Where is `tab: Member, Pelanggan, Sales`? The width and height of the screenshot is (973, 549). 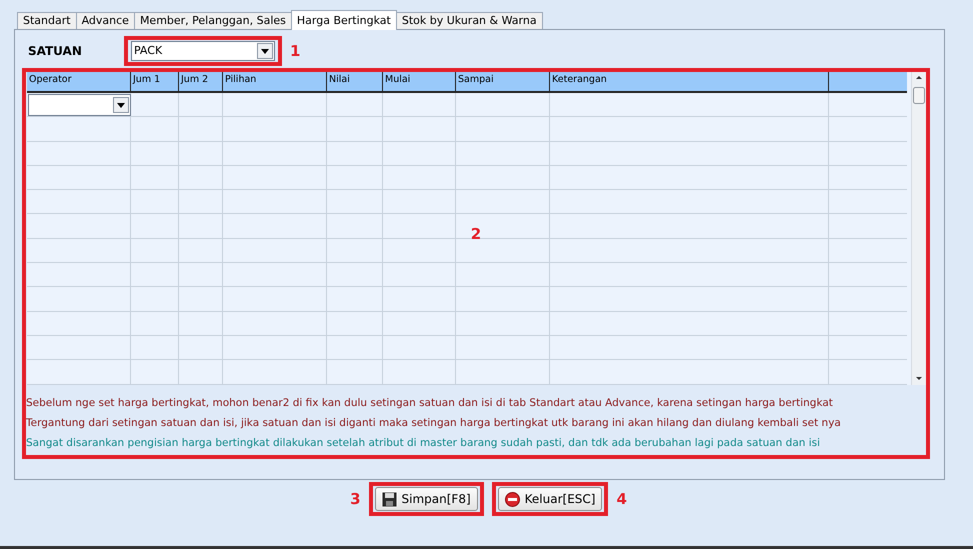 tab: Member, Pelanggan, Sales is located at coordinates (213, 20).